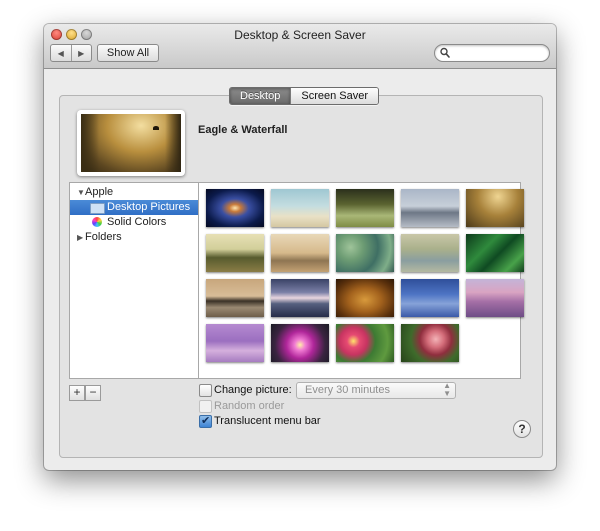 This screenshot has width=600, height=531. I want to click on current-wallpaper-name: Eagle & Waterfall, so click(243, 130).